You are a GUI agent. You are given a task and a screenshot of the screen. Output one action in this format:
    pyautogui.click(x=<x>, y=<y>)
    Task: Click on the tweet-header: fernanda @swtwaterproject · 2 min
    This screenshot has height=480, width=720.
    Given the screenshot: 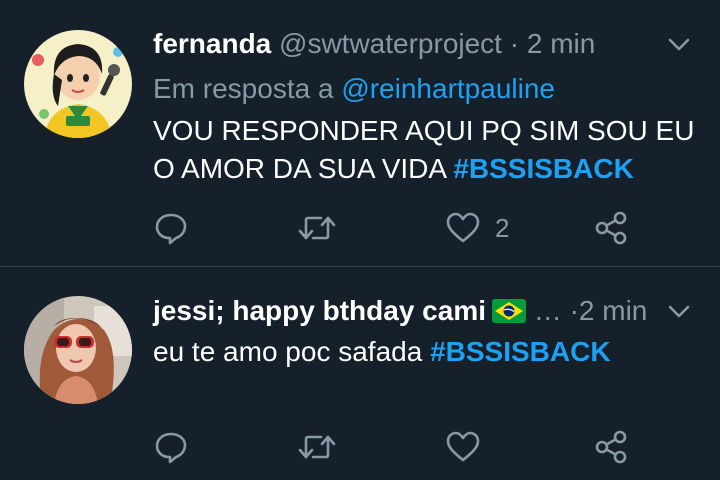 What is the action you would take?
    pyautogui.click(x=426, y=44)
    